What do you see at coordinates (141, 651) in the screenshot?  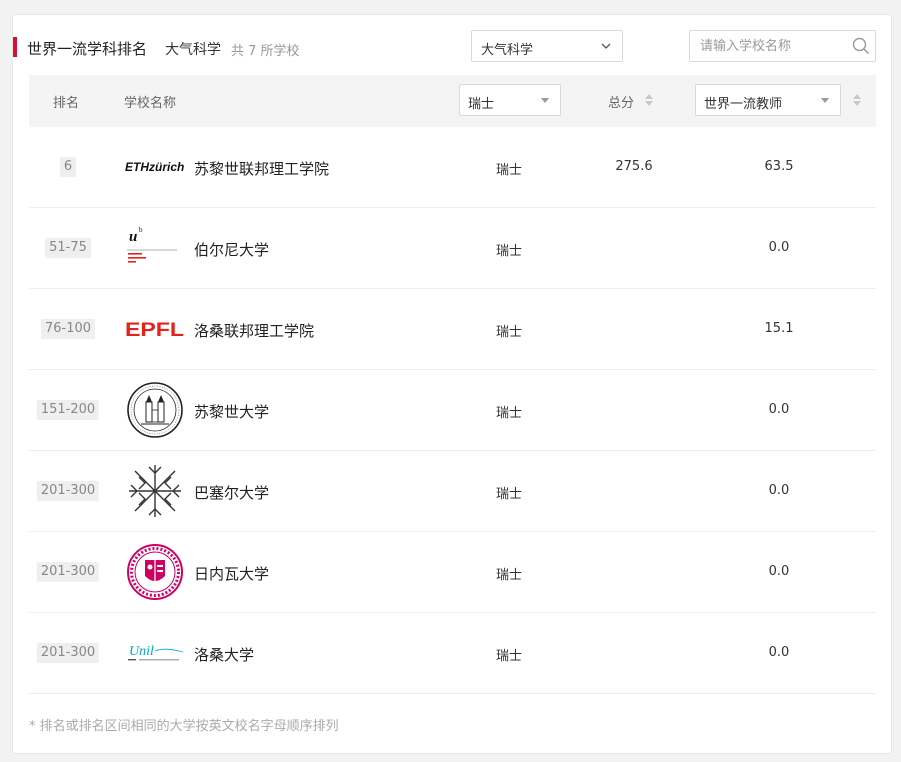 I see `logo-text: Unil` at bounding box center [141, 651].